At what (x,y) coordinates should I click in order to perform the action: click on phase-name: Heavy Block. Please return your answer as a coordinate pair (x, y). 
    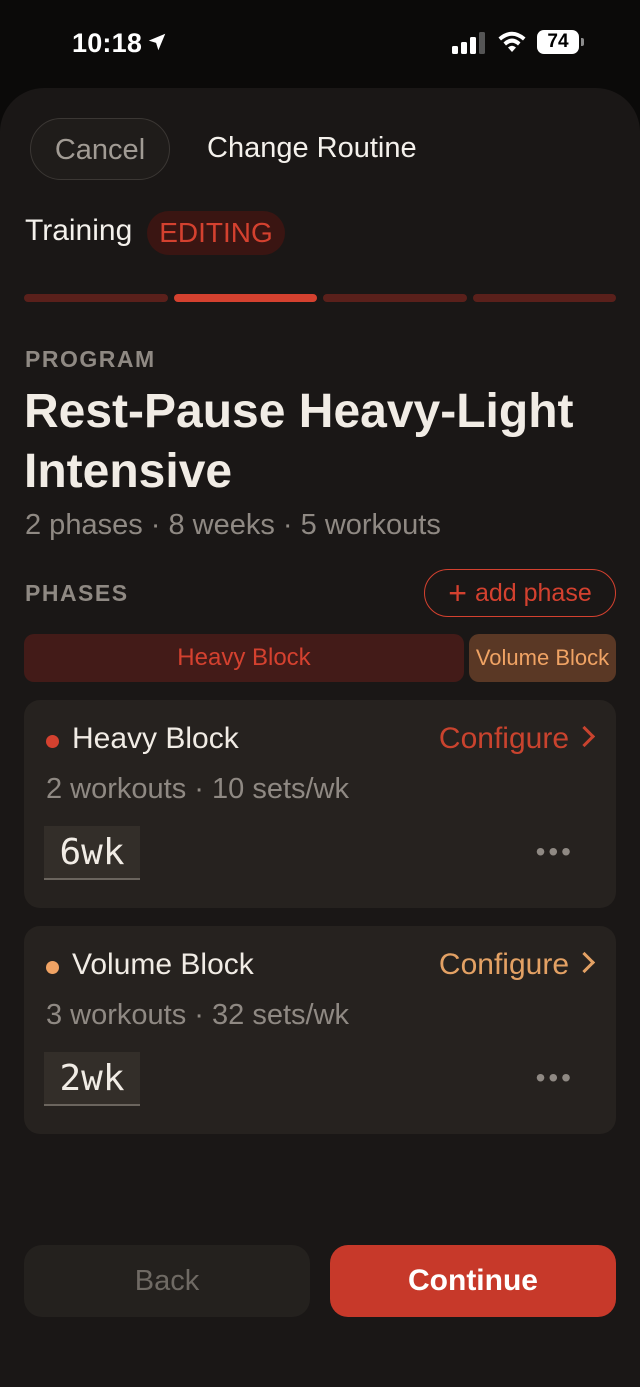
    Looking at the image, I should click on (155, 738).